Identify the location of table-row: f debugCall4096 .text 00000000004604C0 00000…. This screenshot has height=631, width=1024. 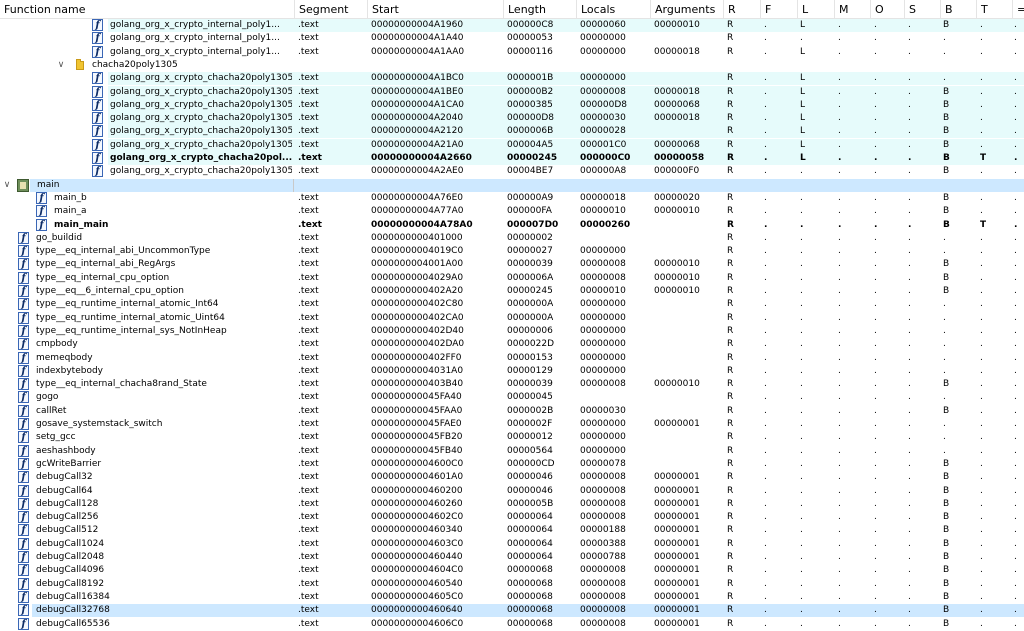
(512, 570).